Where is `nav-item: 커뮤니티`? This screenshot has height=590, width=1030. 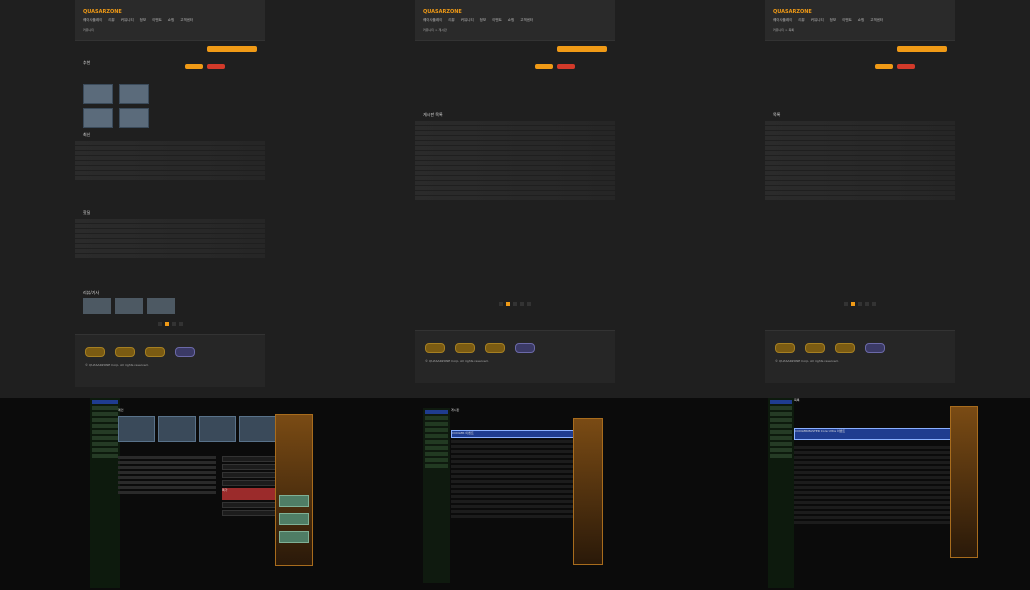
nav-item: 커뮤니티 is located at coordinates (817, 21).